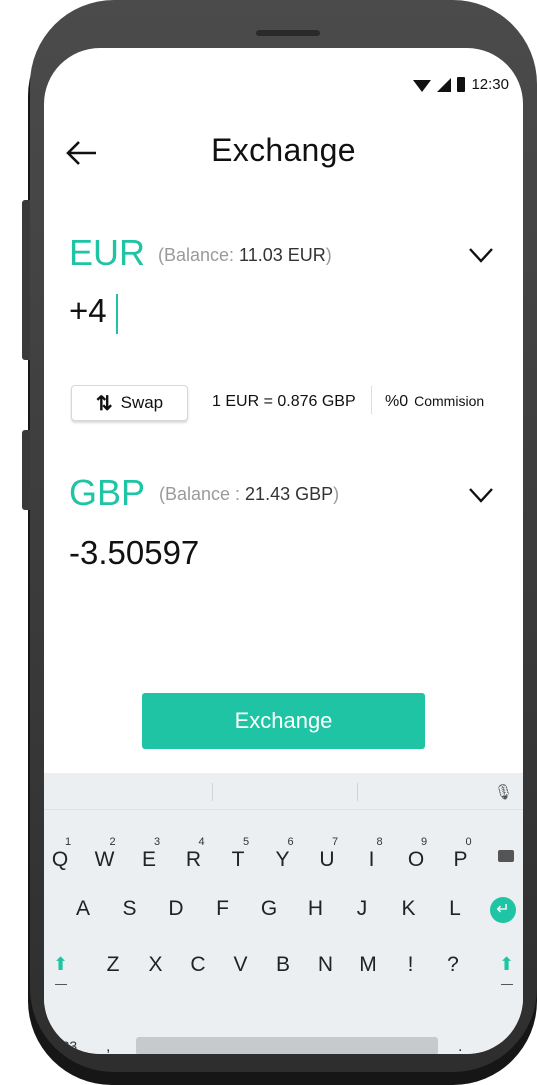 The height and width of the screenshot is (1085, 537). I want to click on key-g: G, so click(269, 909).